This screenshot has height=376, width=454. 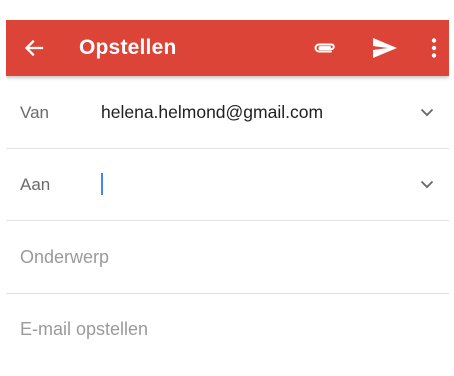 I want to click on to-expand-button, so click(x=427, y=184).